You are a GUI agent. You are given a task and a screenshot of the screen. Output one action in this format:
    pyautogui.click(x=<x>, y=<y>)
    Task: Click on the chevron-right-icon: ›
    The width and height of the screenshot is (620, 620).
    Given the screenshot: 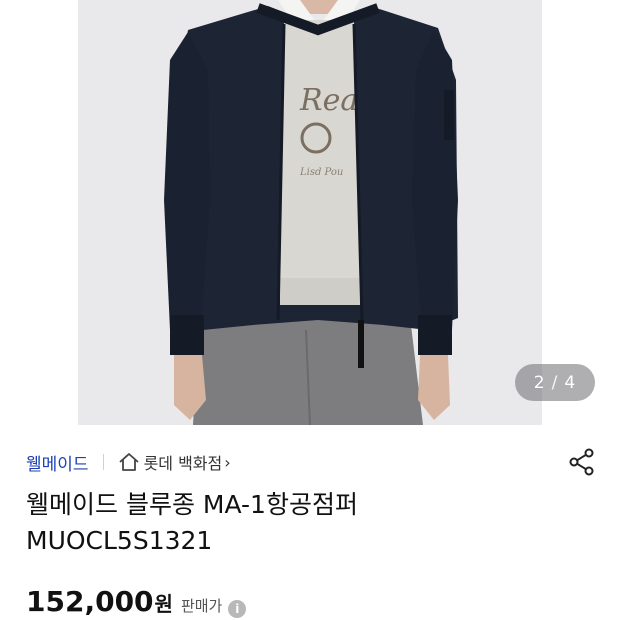 What is the action you would take?
    pyautogui.click(x=227, y=462)
    